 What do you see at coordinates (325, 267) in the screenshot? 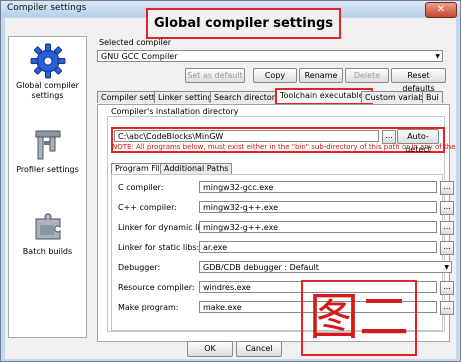
I see `debugger-select: GDB/CDB debugger : Default ▼` at bounding box center [325, 267].